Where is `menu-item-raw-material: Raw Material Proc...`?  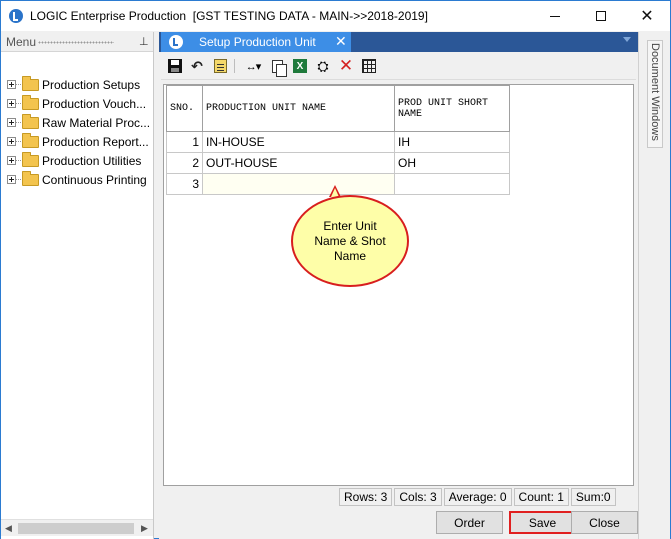
menu-item-raw-material: Raw Material Proc... is located at coordinates (77, 123).